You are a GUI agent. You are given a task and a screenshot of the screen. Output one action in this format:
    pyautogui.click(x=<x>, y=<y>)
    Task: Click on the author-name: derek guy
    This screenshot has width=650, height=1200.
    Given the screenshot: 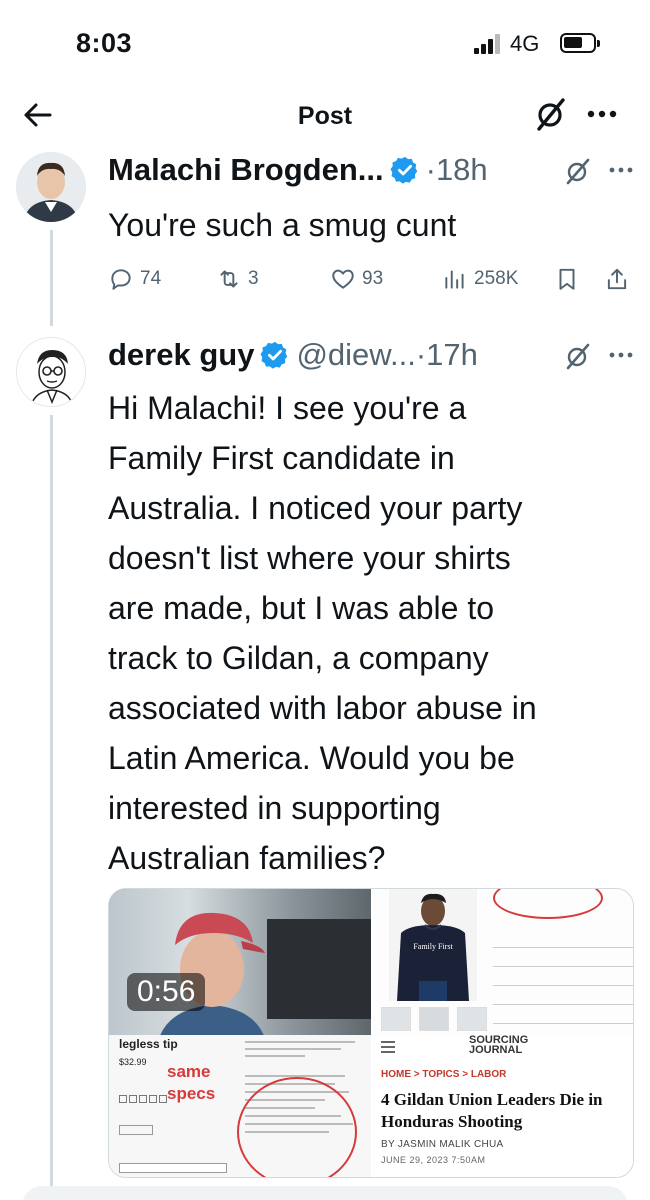 What is the action you would take?
    pyautogui.click(x=181, y=354)
    